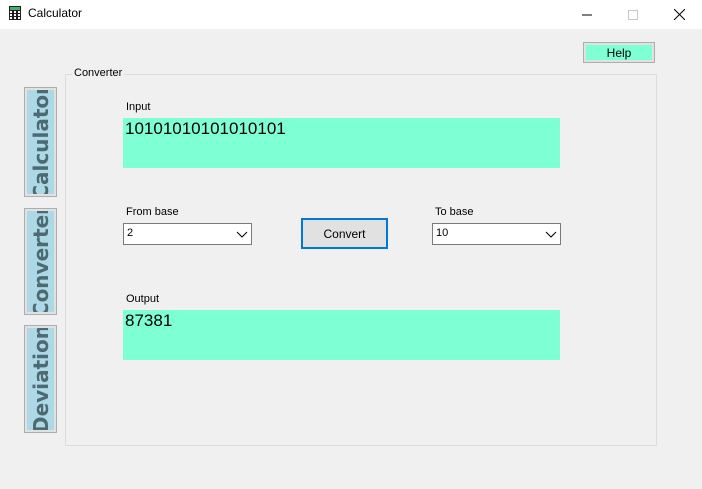  Describe the element at coordinates (55, 13) in the screenshot. I see `window-title: Calculator` at that location.